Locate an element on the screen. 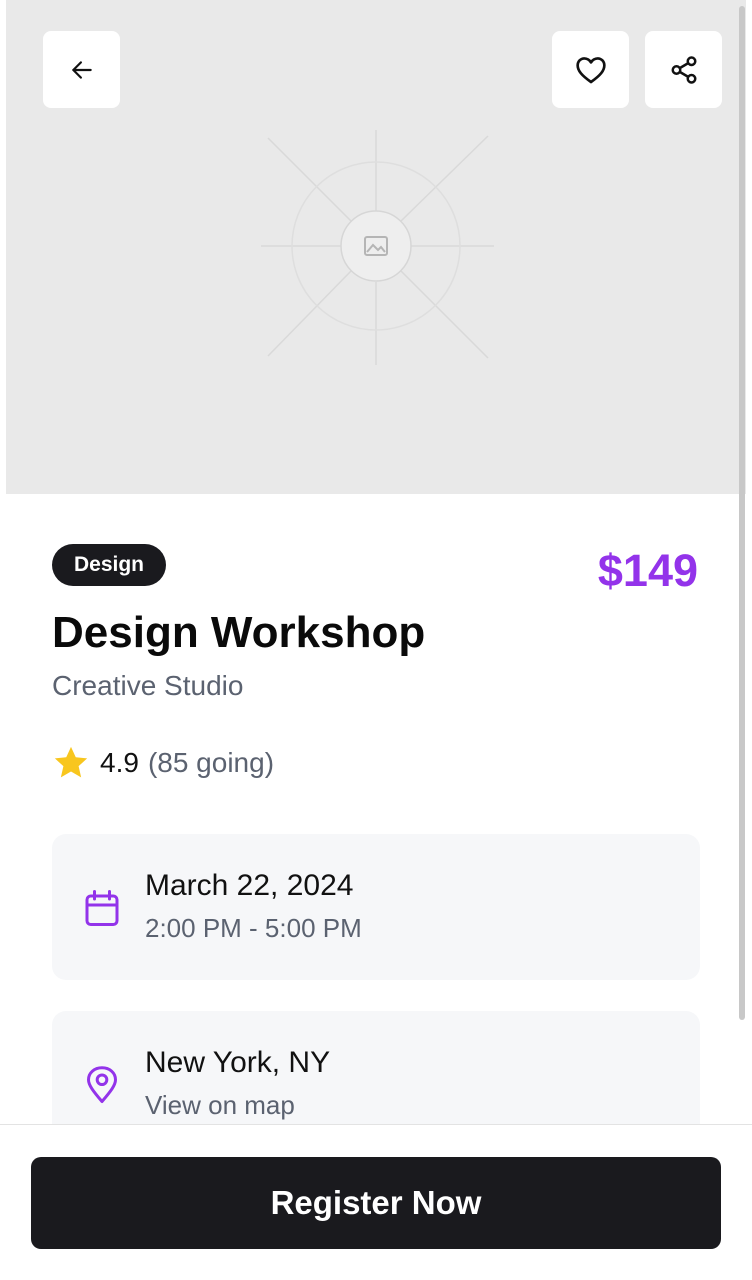 Image resolution: width=752 pixels, height=1280 pixels. bottom-action-bar: Register Now is located at coordinates (376, 1202).